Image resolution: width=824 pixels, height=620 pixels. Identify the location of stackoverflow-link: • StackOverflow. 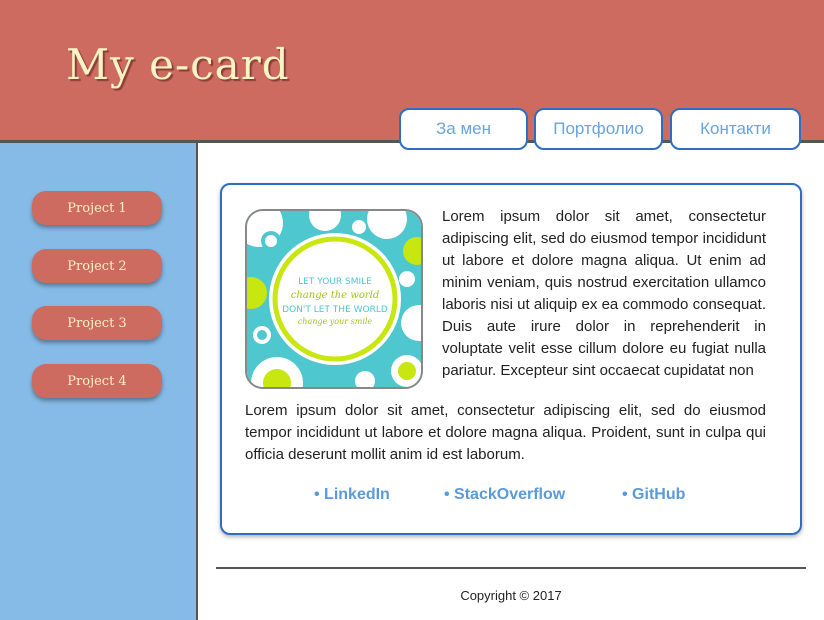
(504, 495).